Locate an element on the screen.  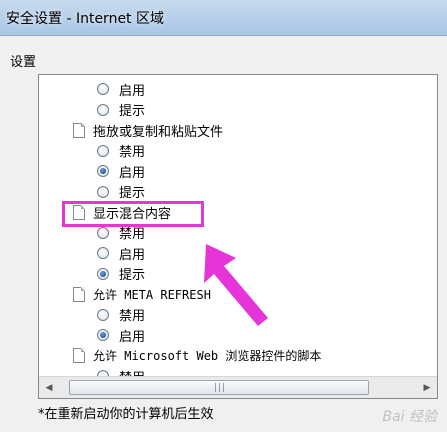
setting-heading: 拖放或复制和粘贴文件 is located at coordinates (238, 130).